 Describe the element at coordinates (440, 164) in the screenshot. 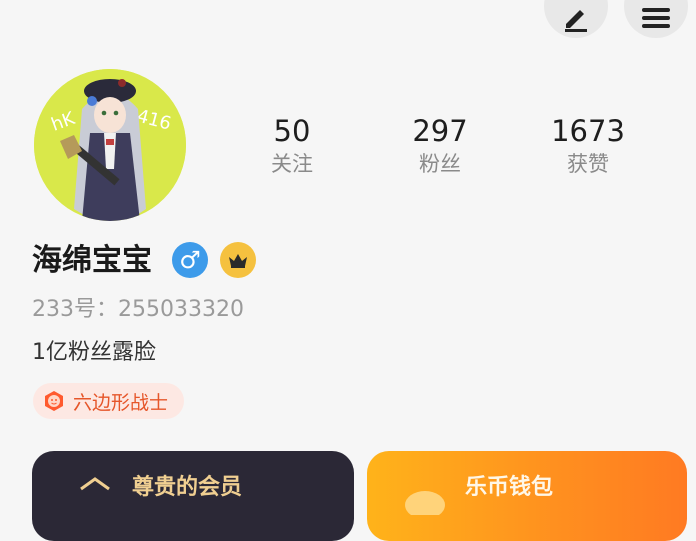

I see `fans-label: 粉丝` at that location.